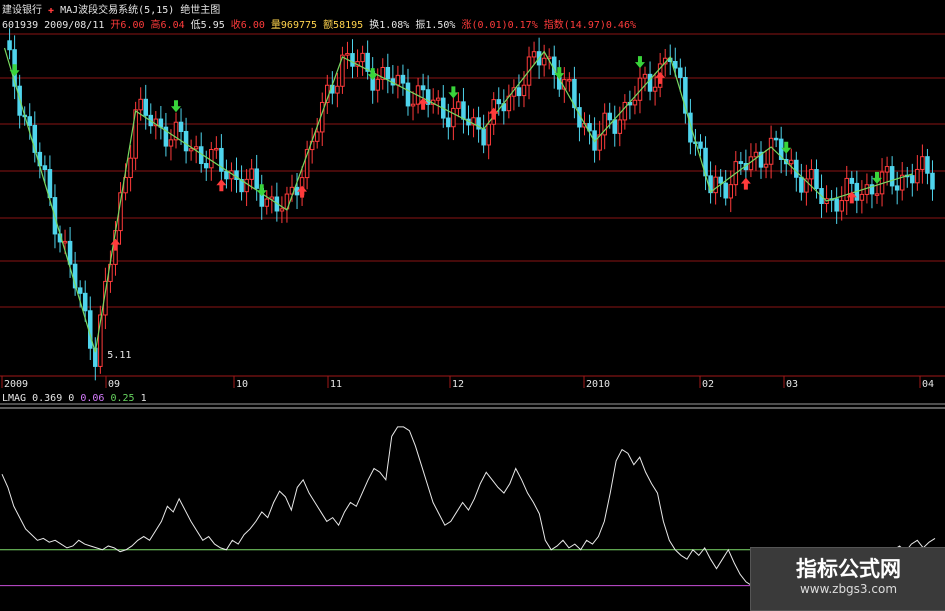 This screenshot has height=611, width=945. What do you see at coordinates (467, 383) in the screenshot?
I see `date-axis: 2009 09 10 11 12 2010 02 03 04` at bounding box center [467, 383].